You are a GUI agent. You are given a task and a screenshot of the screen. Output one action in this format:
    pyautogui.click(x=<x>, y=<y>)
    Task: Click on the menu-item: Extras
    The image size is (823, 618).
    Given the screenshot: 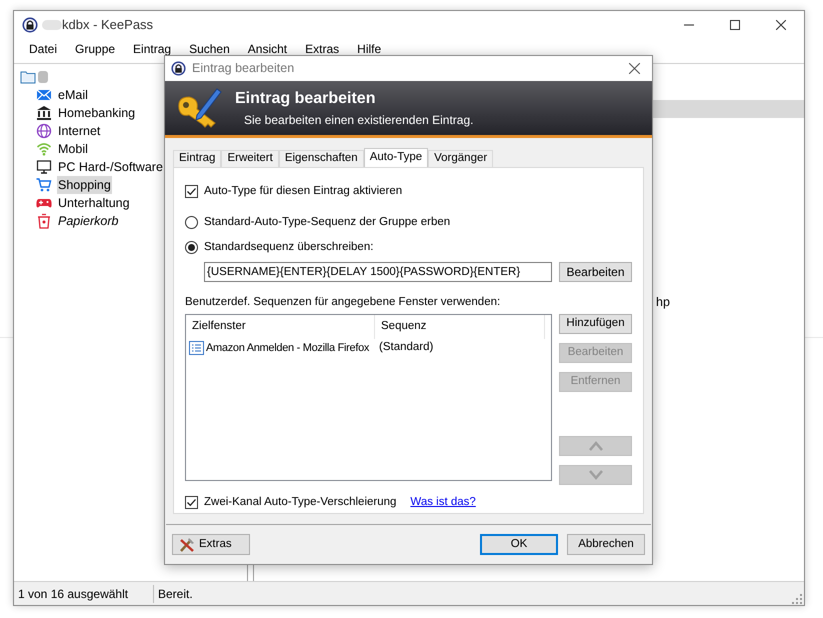 What is the action you would take?
    pyautogui.click(x=322, y=49)
    